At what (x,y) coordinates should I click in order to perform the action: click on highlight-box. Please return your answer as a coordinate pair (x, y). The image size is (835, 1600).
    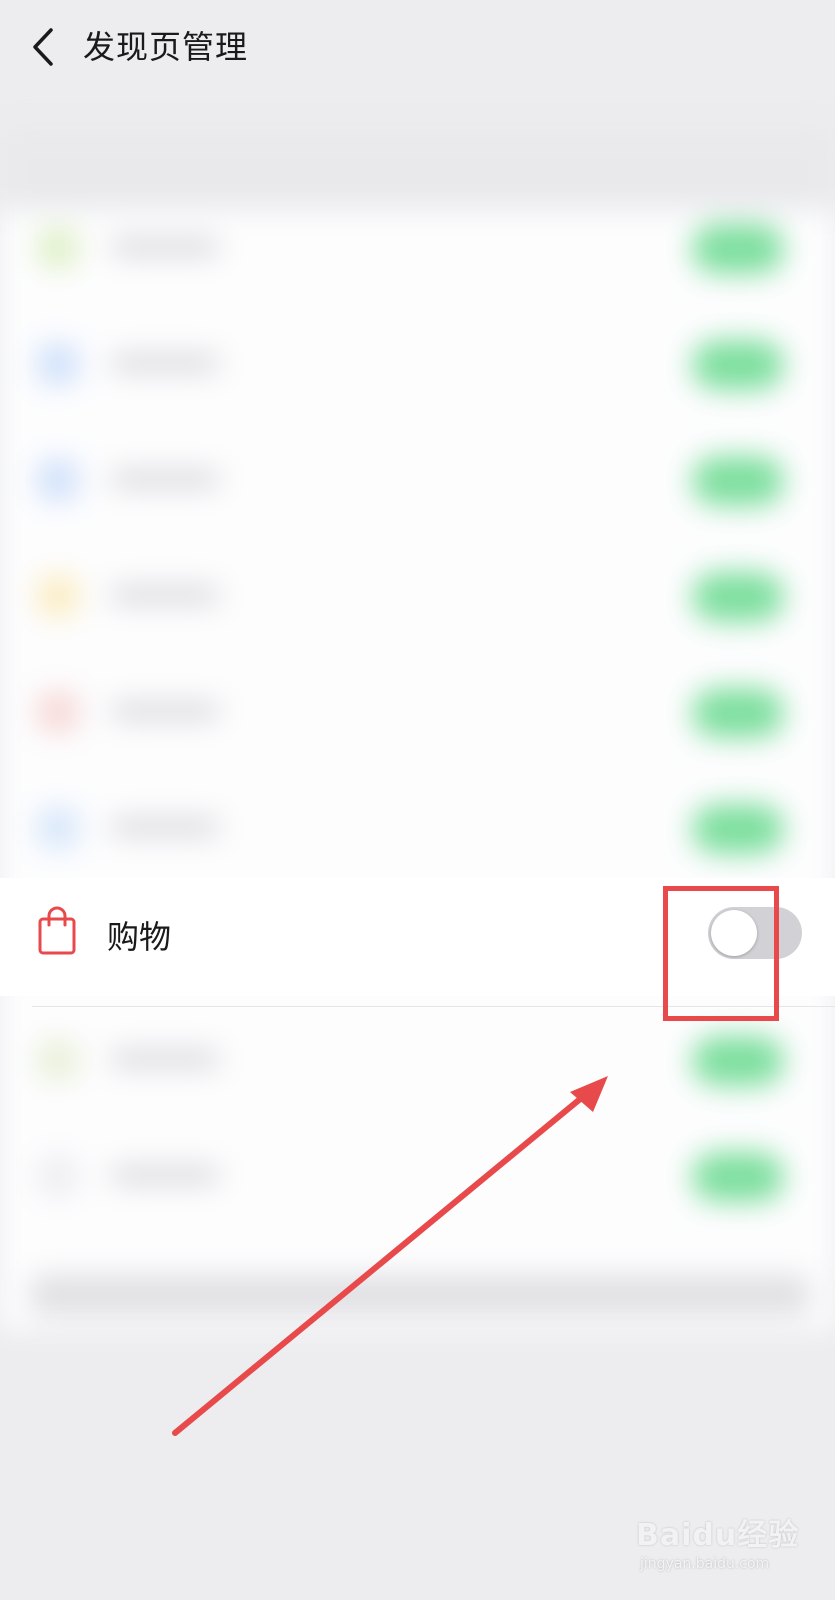
    Looking at the image, I should click on (721, 953).